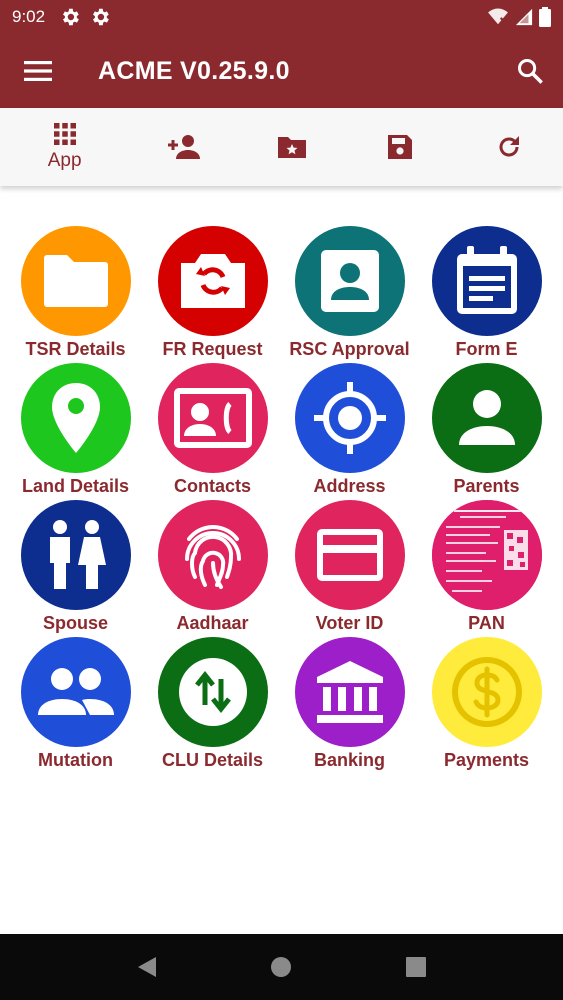 The height and width of the screenshot is (1000, 563). I want to click on app-bar: ACME V0.25.9.0, so click(281, 71).